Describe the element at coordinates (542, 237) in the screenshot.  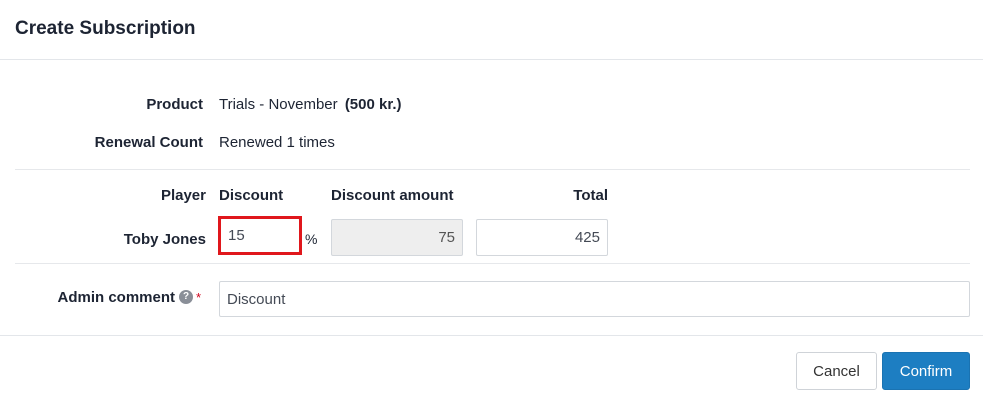
I see `total-input` at that location.